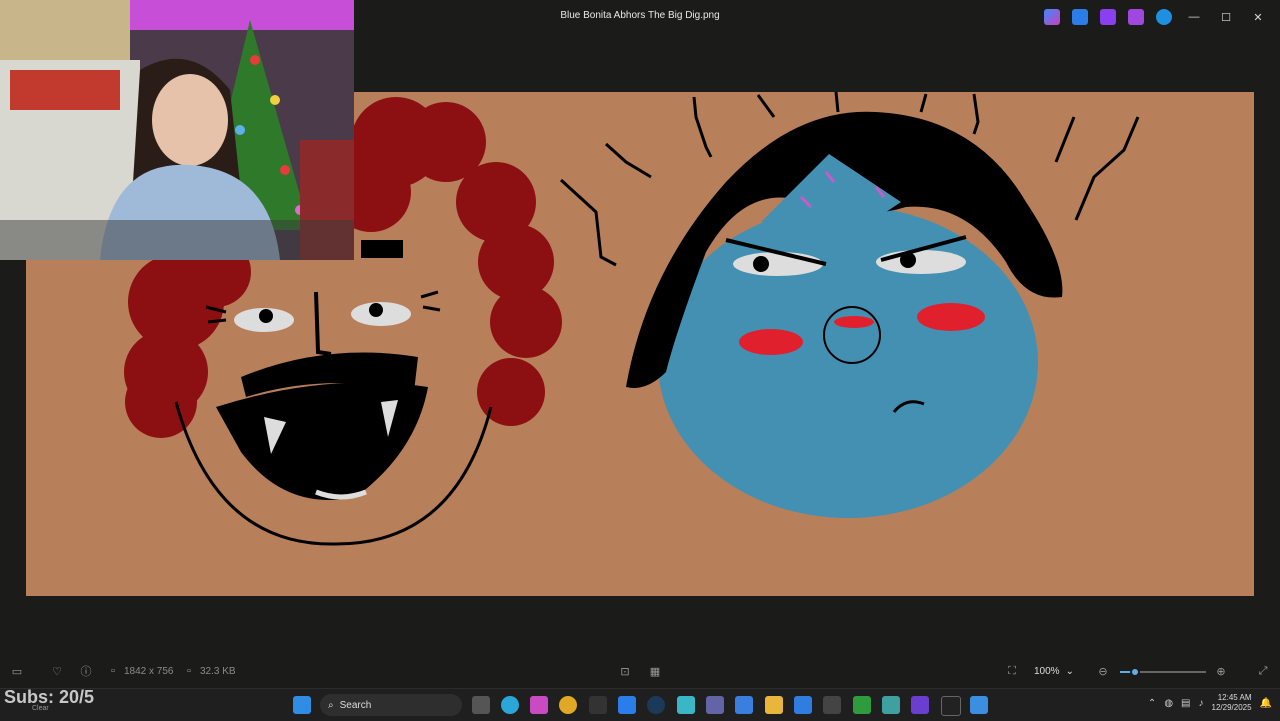 The image size is (1280, 721). What do you see at coordinates (1152, 703) in the screenshot?
I see `chevron-up-icon: ⌃` at bounding box center [1152, 703].